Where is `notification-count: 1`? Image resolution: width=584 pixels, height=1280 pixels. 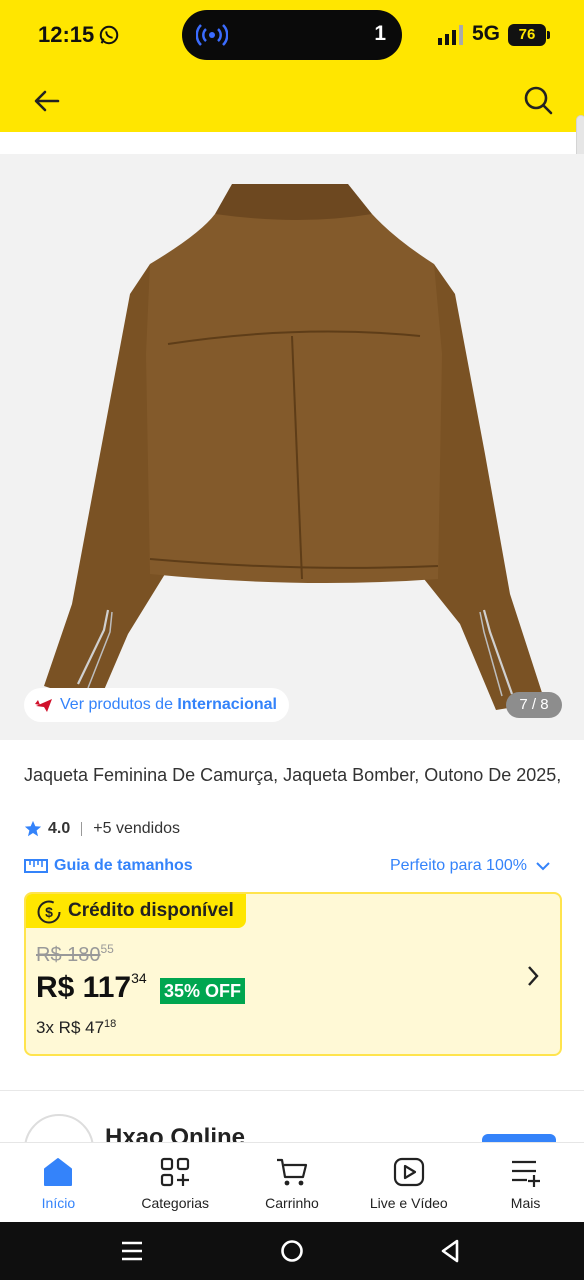 notification-count: 1 is located at coordinates (380, 33).